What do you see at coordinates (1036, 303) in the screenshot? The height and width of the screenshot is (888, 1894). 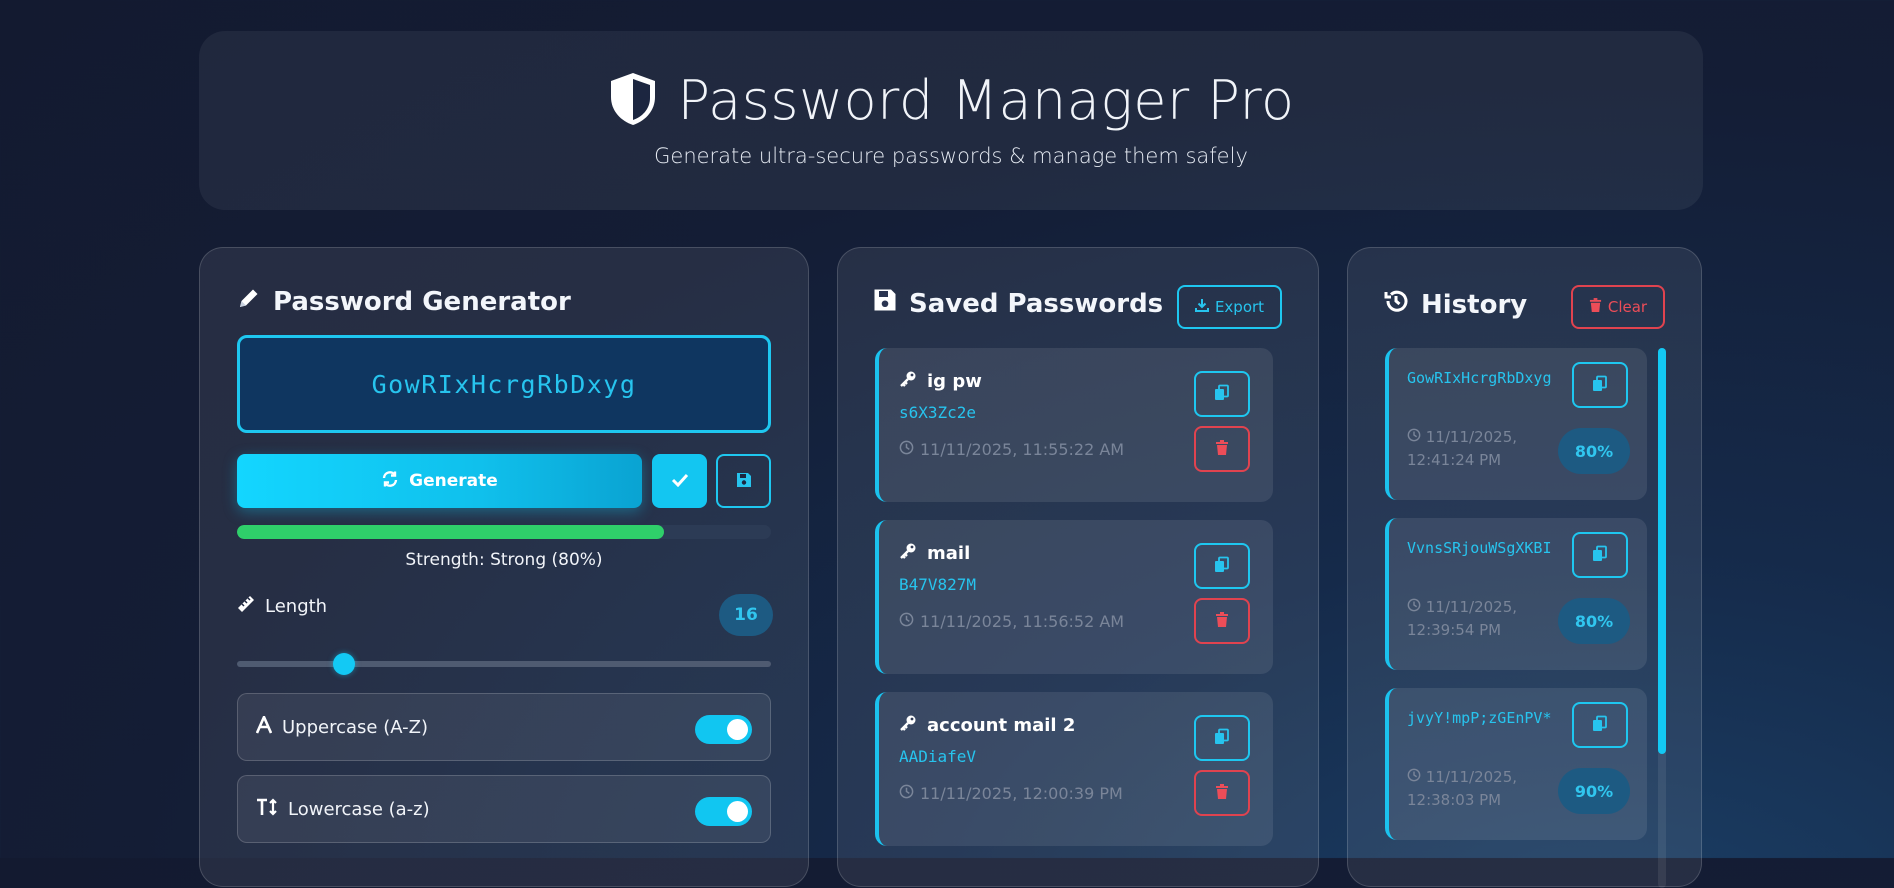 I see `saved-title-text: Saved Passwords` at bounding box center [1036, 303].